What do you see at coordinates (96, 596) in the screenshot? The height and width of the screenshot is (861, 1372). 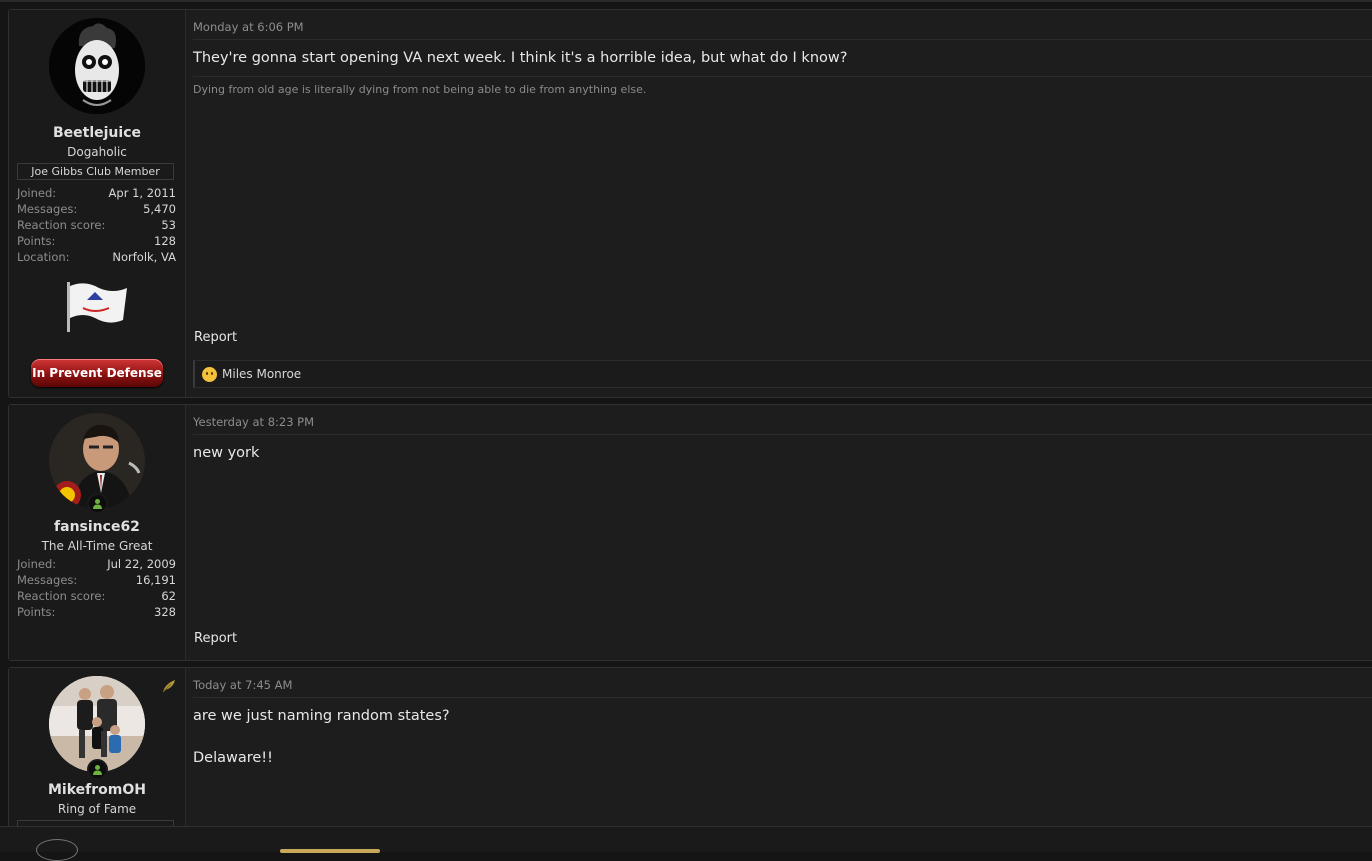 I see `stat-reaction-score: Reaction score: 62` at bounding box center [96, 596].